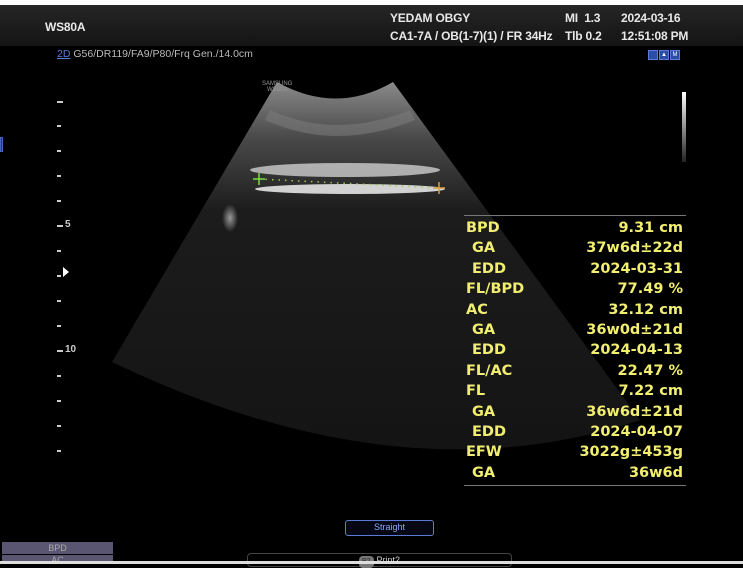 The height and width of the screenshot is (568, 743). Describe the element at coordinates (634, 411) in the screenshot. I see `measurement-value: 36w6d±21d` at that location.